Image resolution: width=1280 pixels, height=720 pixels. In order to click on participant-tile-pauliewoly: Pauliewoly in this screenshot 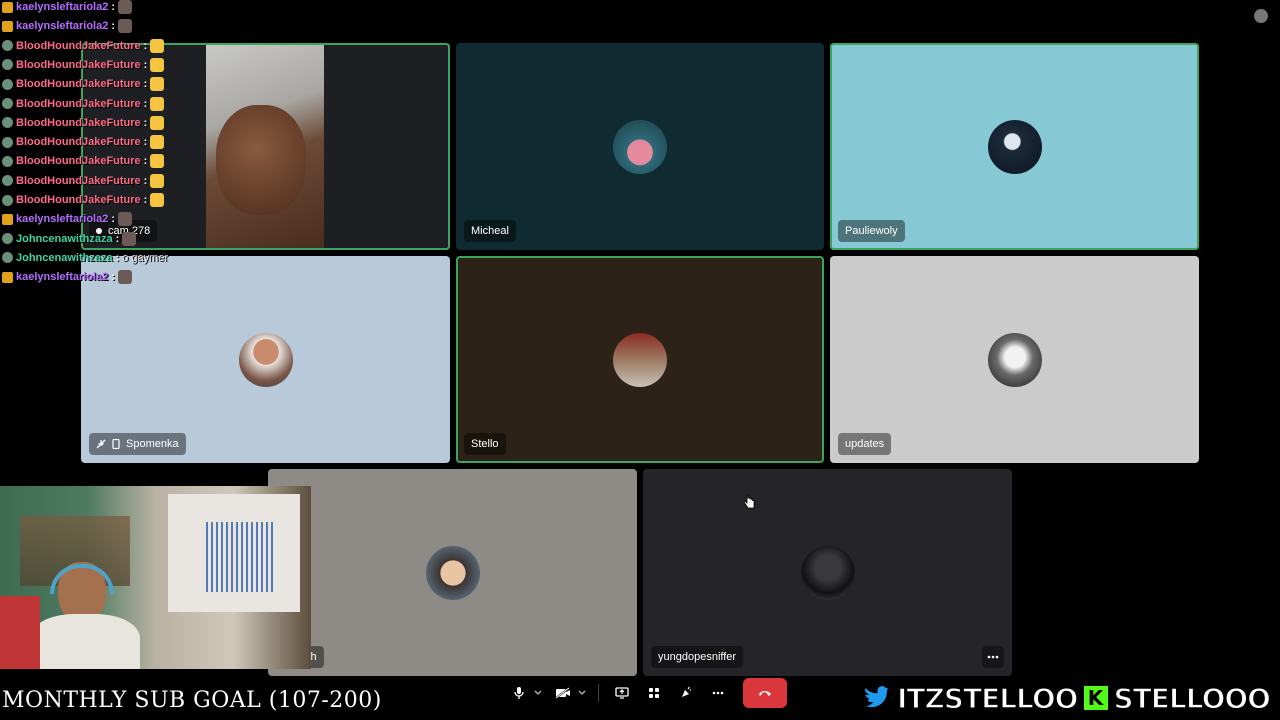, I will do `click(1014, 146)`.